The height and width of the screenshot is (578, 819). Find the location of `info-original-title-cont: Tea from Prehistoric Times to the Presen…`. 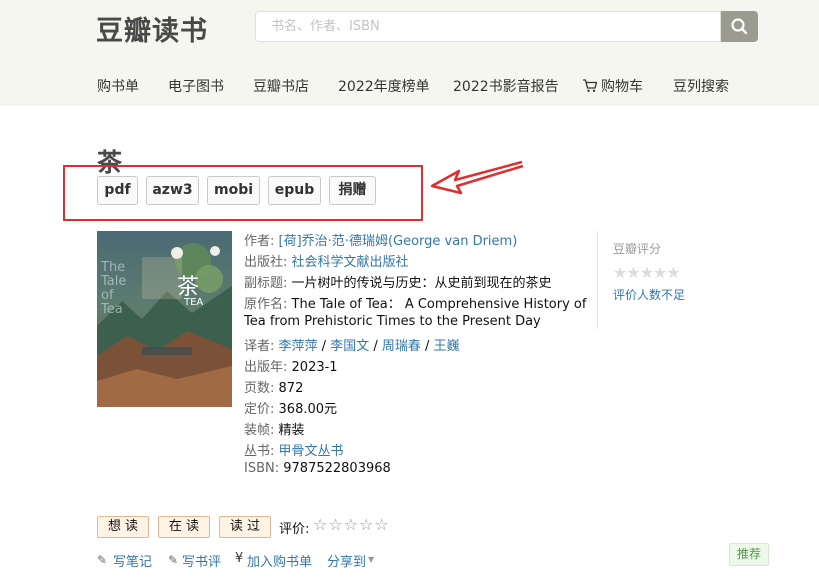

info-original-title-cont: Tea from Prehistoric Times to the Presen… is located at coordinates (392, 321).